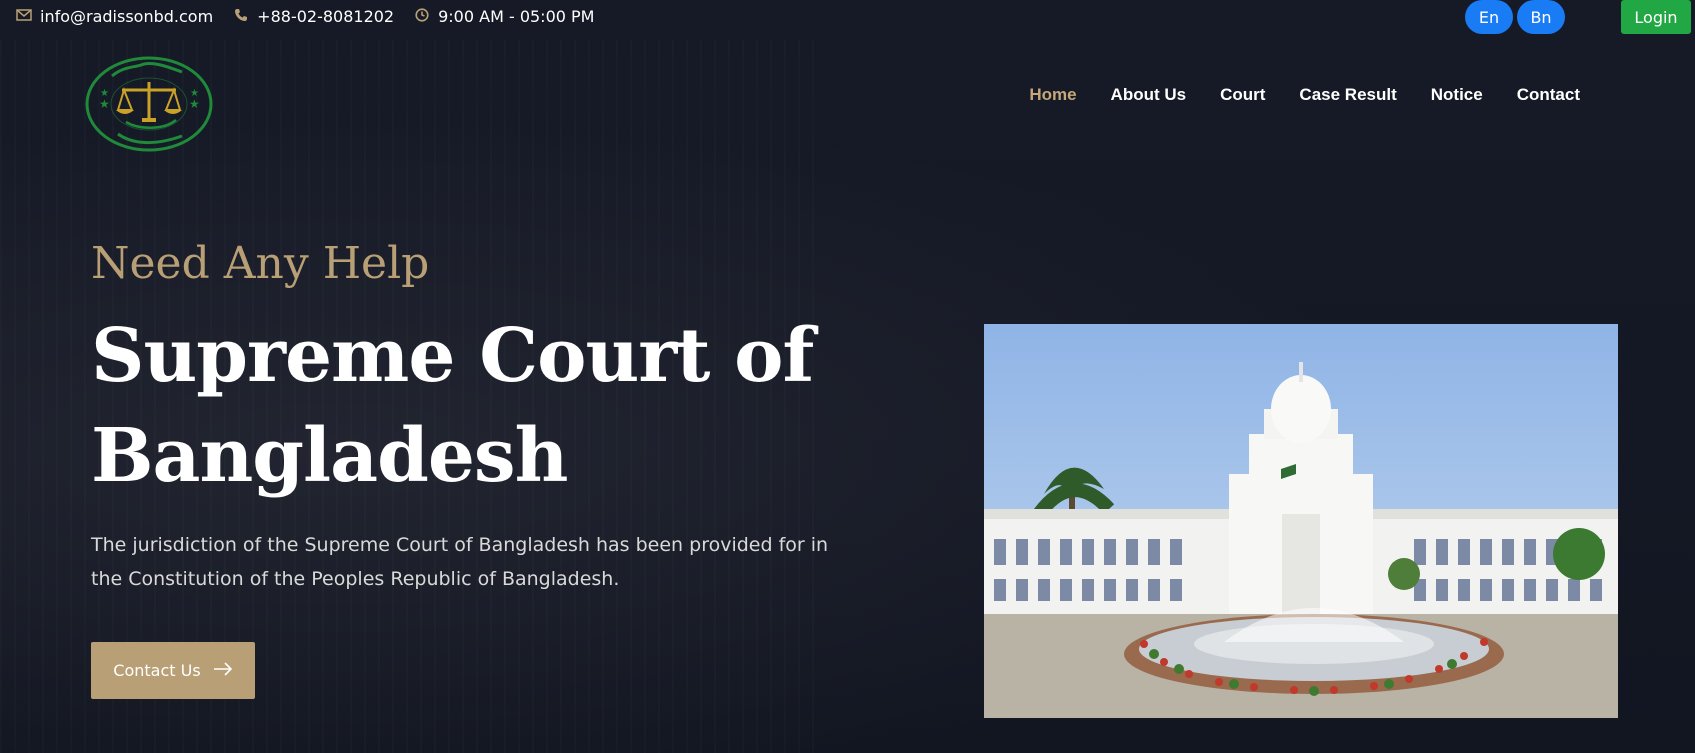  I want to click on envelope-icon, so click(24, 16).